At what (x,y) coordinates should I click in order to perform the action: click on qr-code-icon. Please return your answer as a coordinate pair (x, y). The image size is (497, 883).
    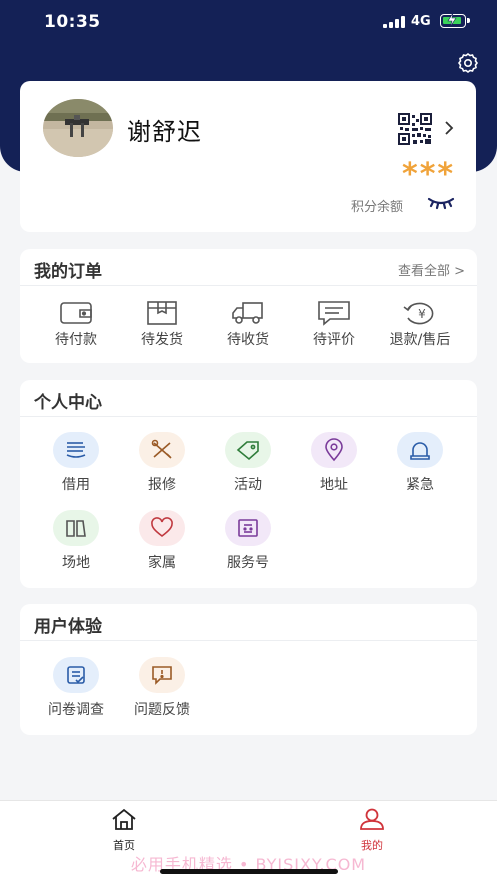
    Looking at the image, I should click on (415, 129).